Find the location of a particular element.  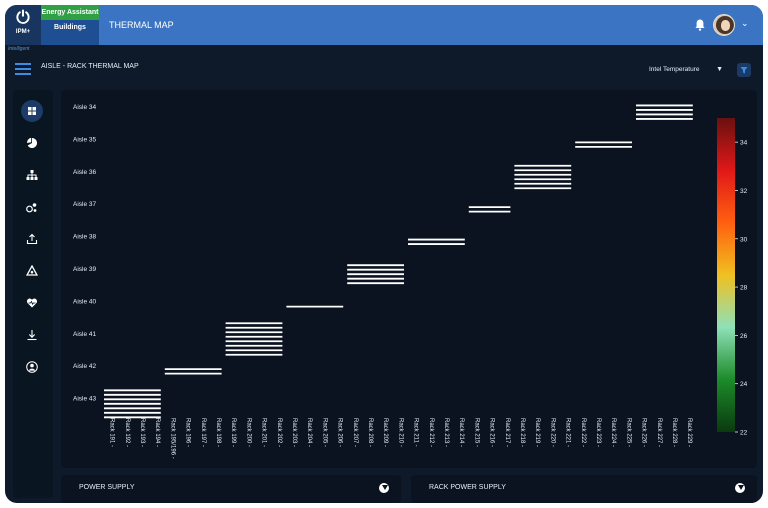

sidebar-item-hierarchy is located at coordinates (32, 175).